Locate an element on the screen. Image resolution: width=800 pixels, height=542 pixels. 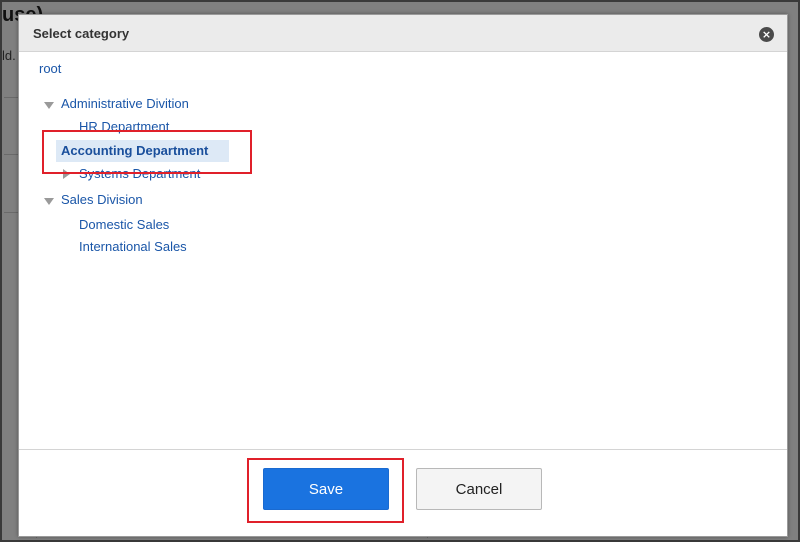
tree-node-label: Systems Department is located at coordinates (139, 173).